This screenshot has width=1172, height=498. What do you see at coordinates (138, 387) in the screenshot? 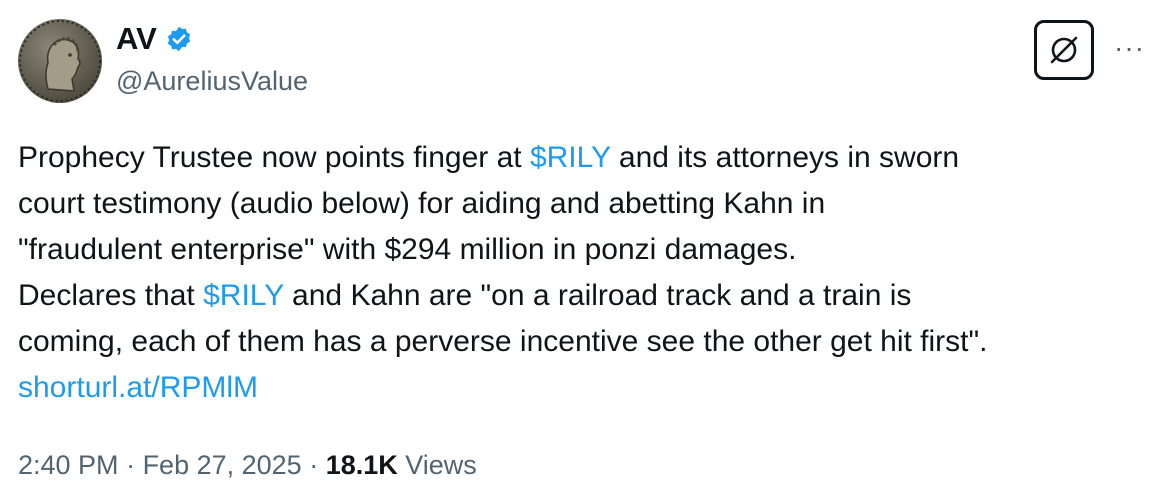
I see `short-url-link: shorturl.at/RPMlM` at bounding box center [138, 387].